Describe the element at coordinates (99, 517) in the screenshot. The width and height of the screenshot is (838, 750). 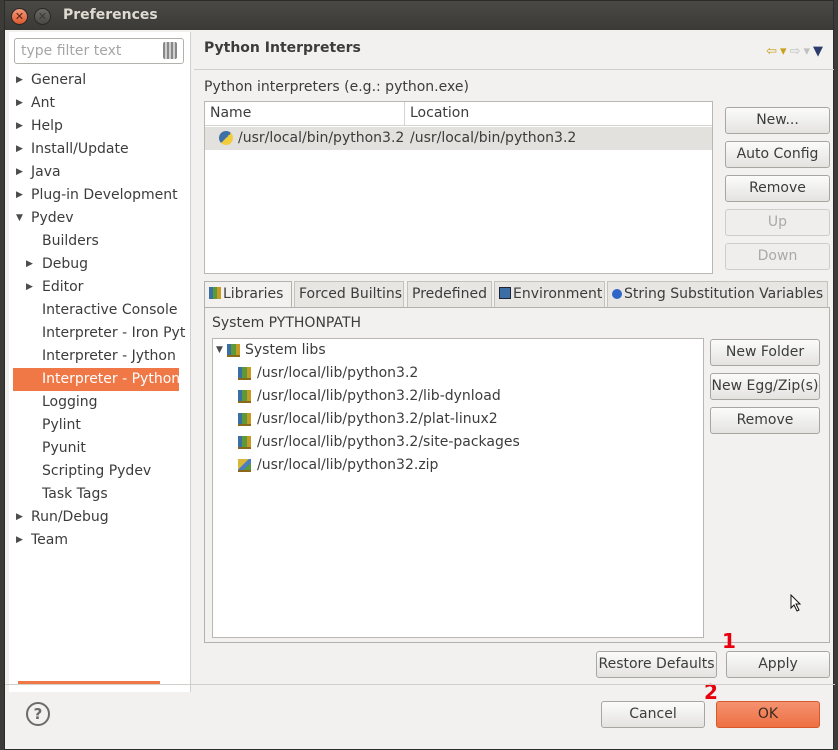
I see `tree-item: ▶ Run/Debug` at that location.